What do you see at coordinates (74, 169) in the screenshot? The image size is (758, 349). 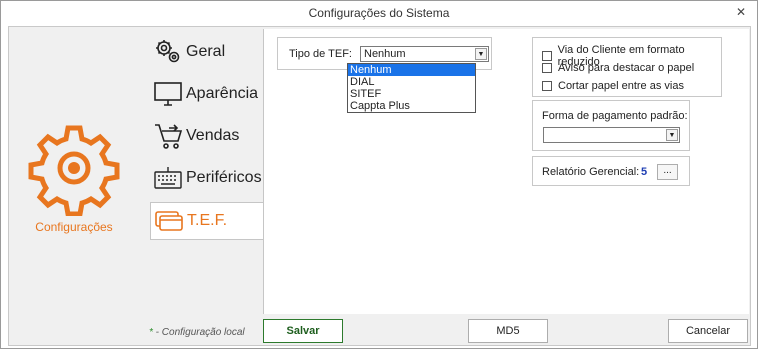 I see `gear-icon` at bounding box center [74, 169].